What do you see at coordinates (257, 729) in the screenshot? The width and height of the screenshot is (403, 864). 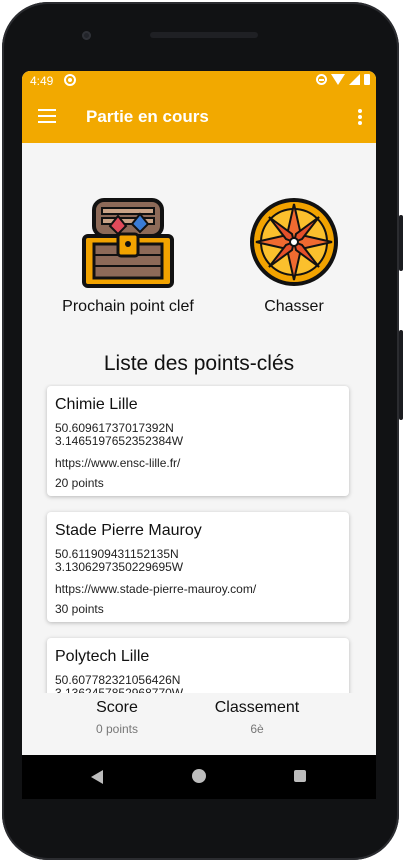 I see `ranking-value: 6è` at bounding box center [257, 729].